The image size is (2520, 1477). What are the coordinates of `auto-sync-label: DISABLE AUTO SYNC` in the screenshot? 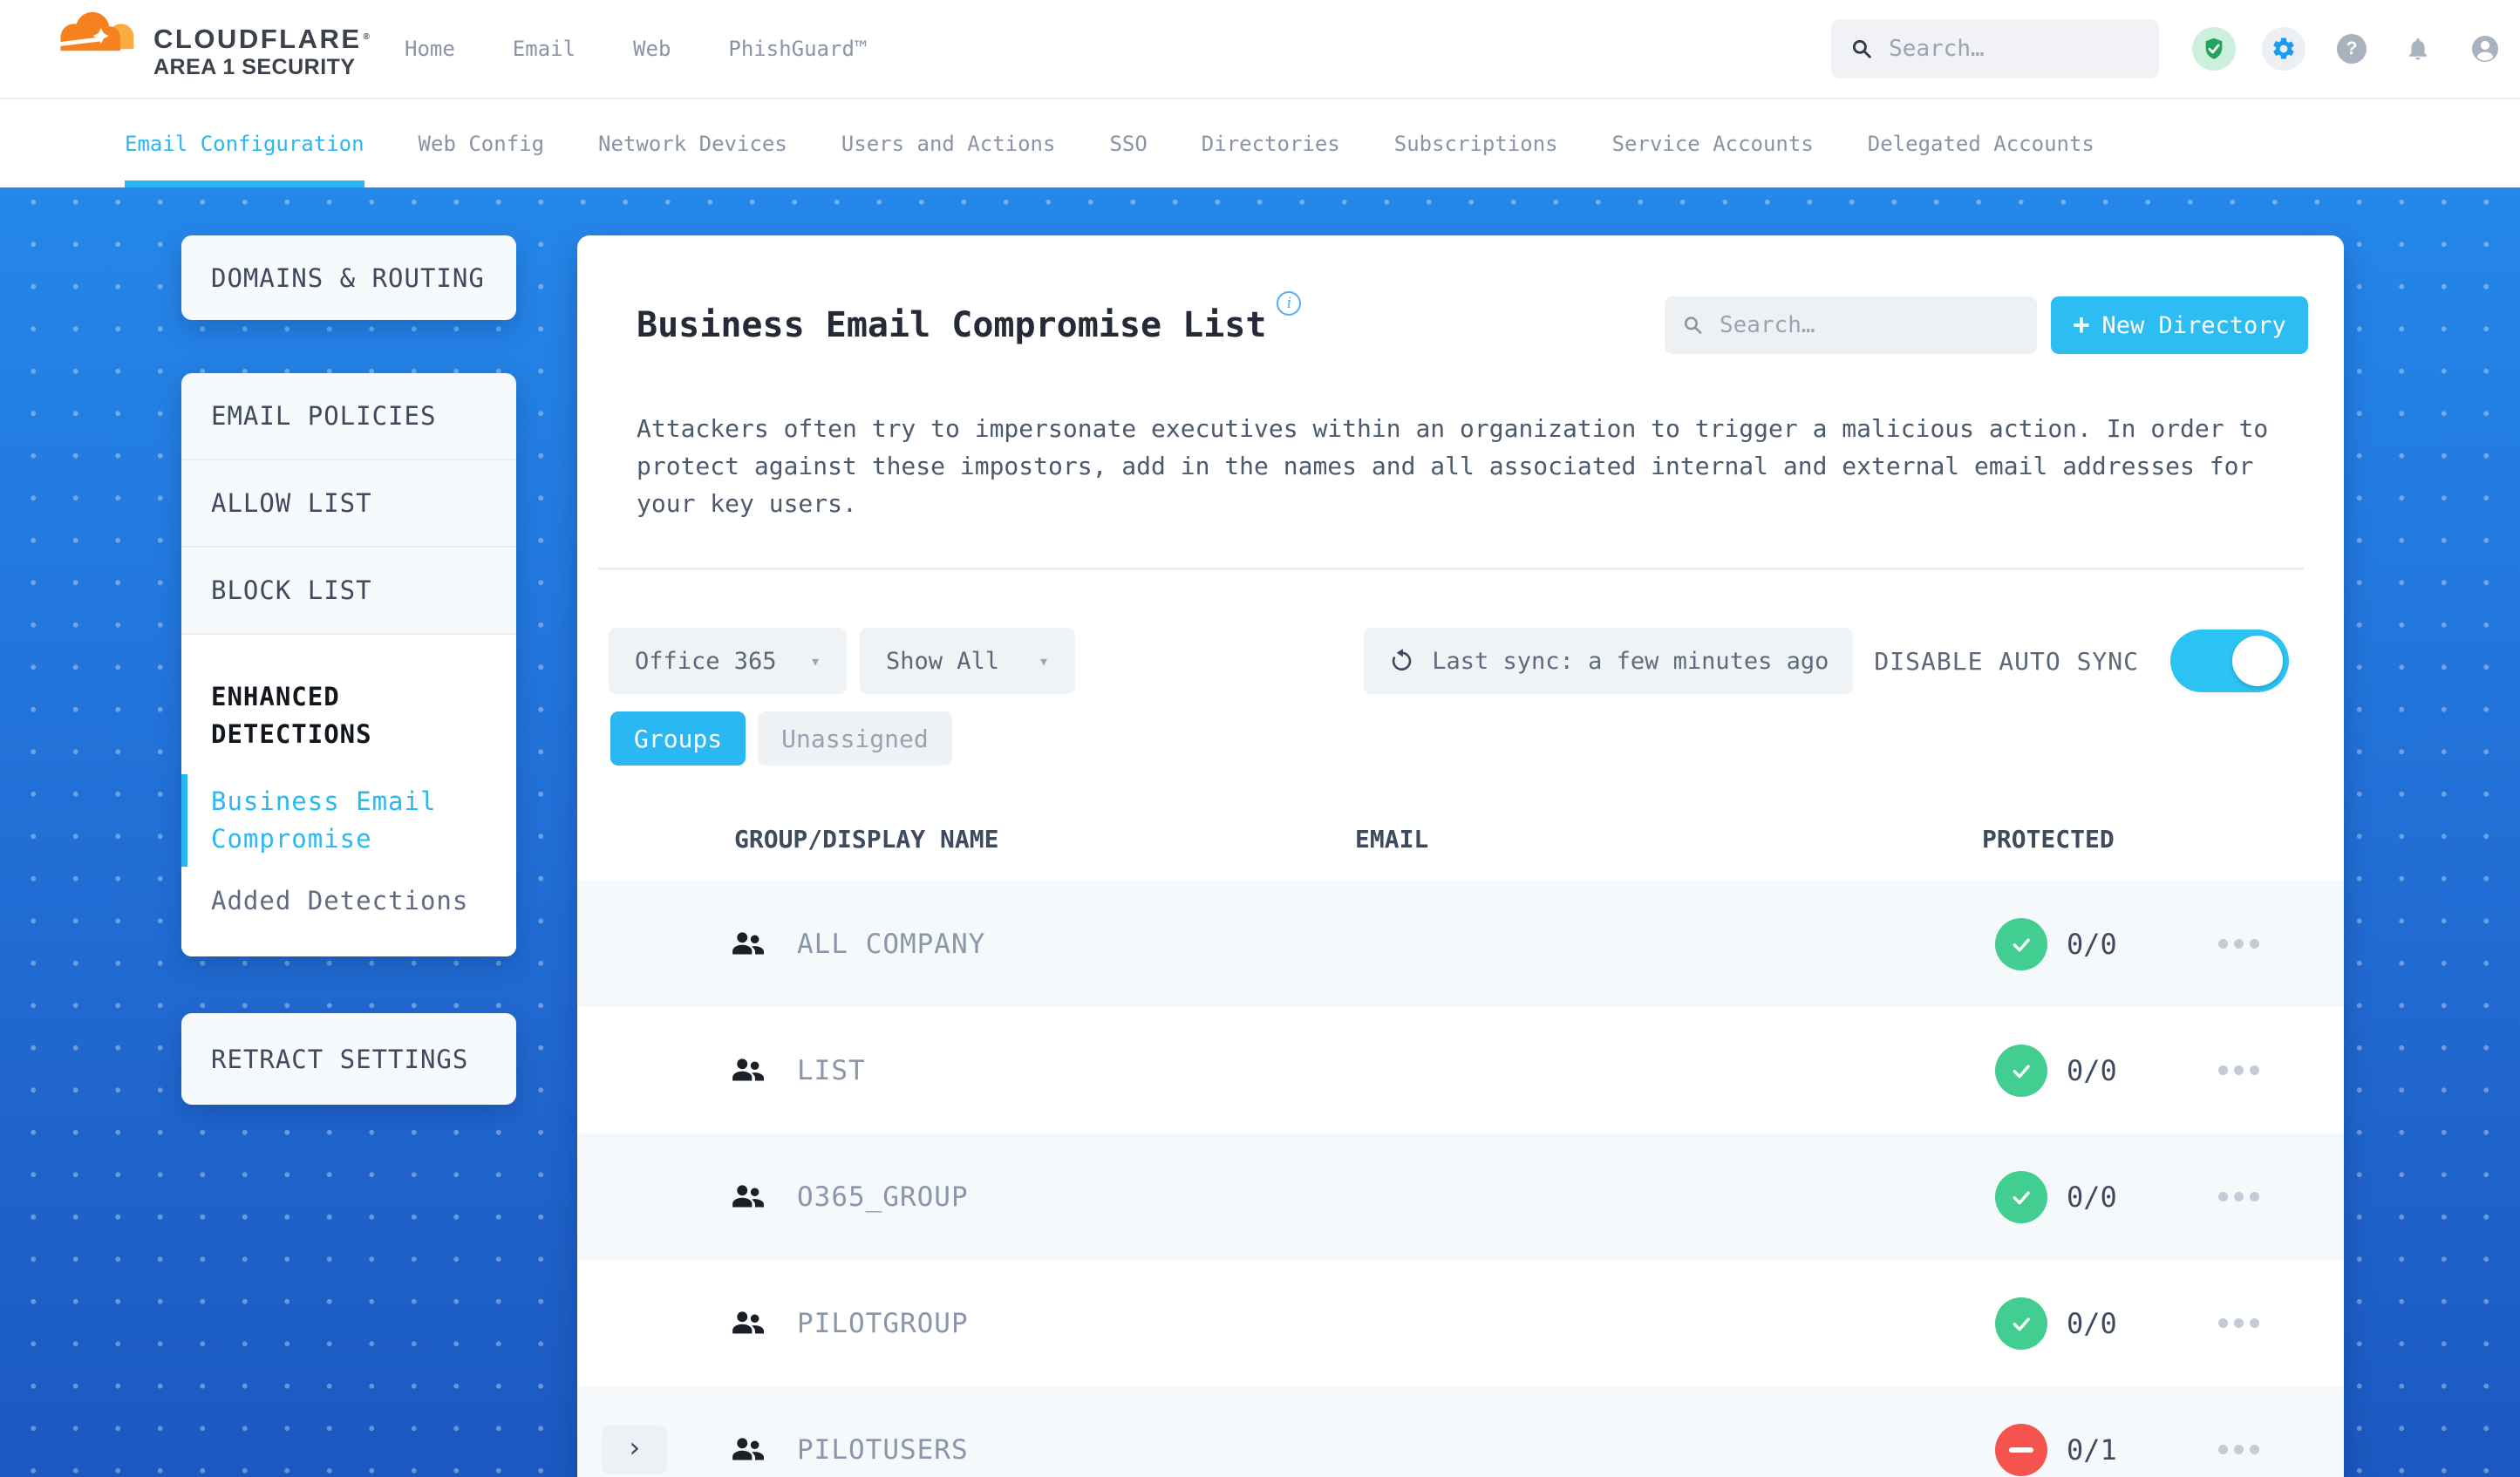 It's located at (2006, 661).